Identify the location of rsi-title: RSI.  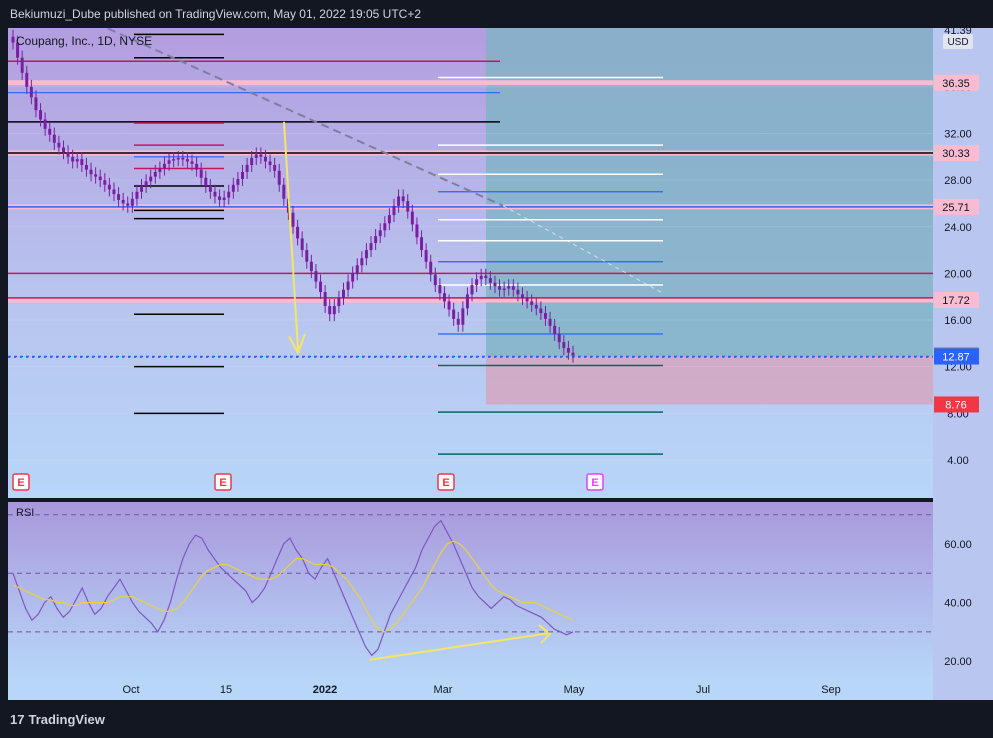
(25, 513).